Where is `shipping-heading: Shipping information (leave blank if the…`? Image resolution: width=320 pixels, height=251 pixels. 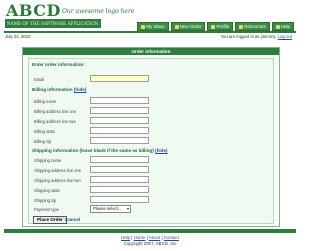
shipping-heading: Shipping information (leave blank if the… is located at coordinates (100, 150).